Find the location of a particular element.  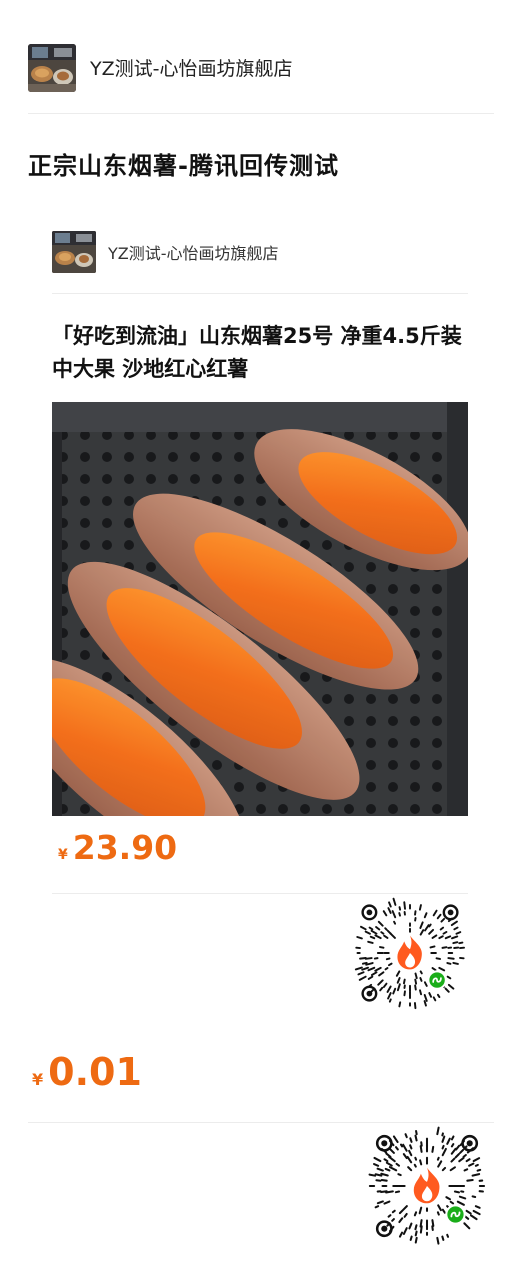

card-divider is located at coordinates (260, 893).